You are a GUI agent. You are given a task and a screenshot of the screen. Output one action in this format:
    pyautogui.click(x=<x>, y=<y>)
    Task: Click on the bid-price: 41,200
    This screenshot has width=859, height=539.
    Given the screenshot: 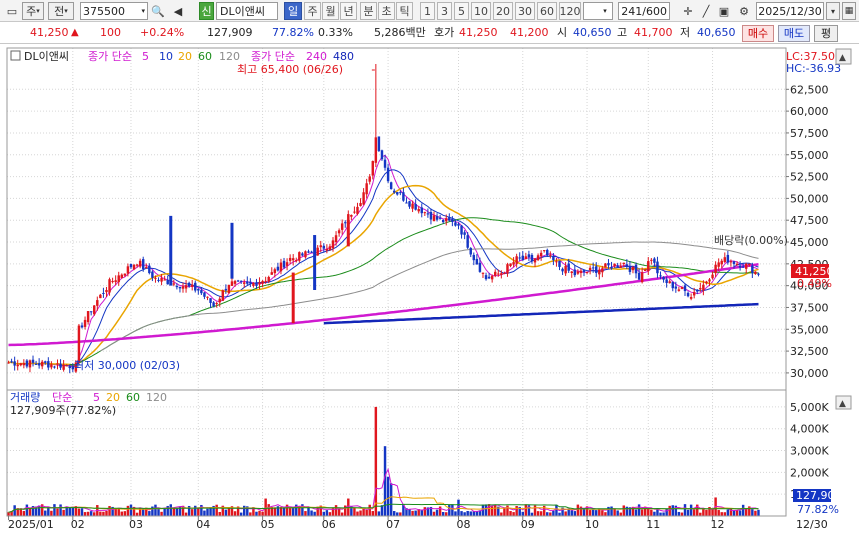 What is the action you would take?
    pyautogui.click(x=529, y=32)
    